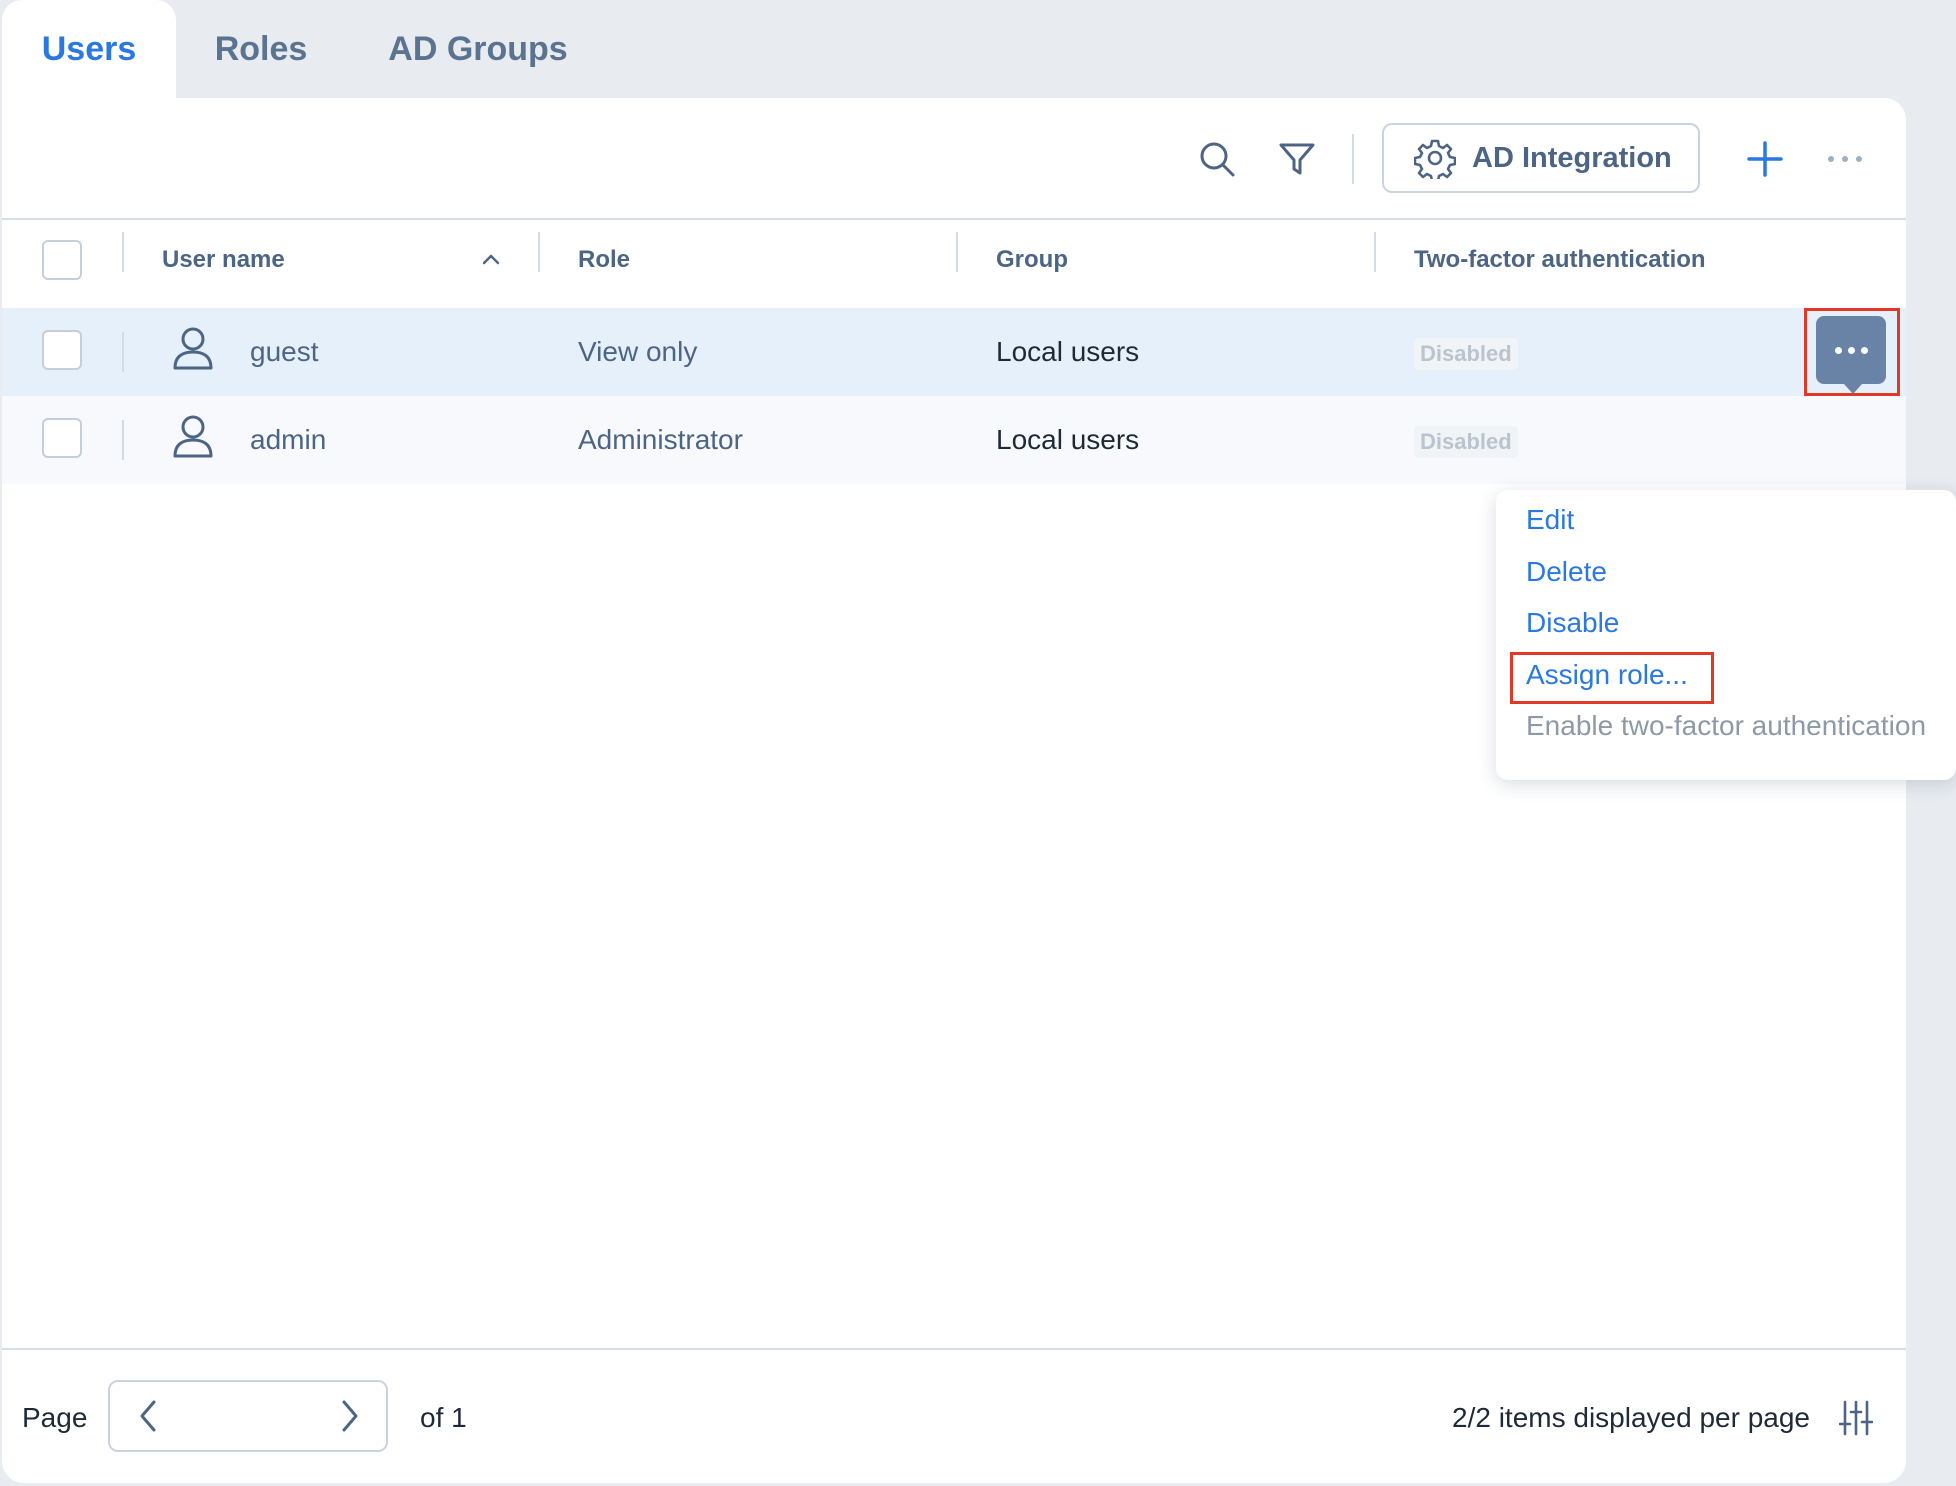 This screenshot has height=1486, width=1956. I want to click on menu-item-delete: Delete, so click(1566, 572).